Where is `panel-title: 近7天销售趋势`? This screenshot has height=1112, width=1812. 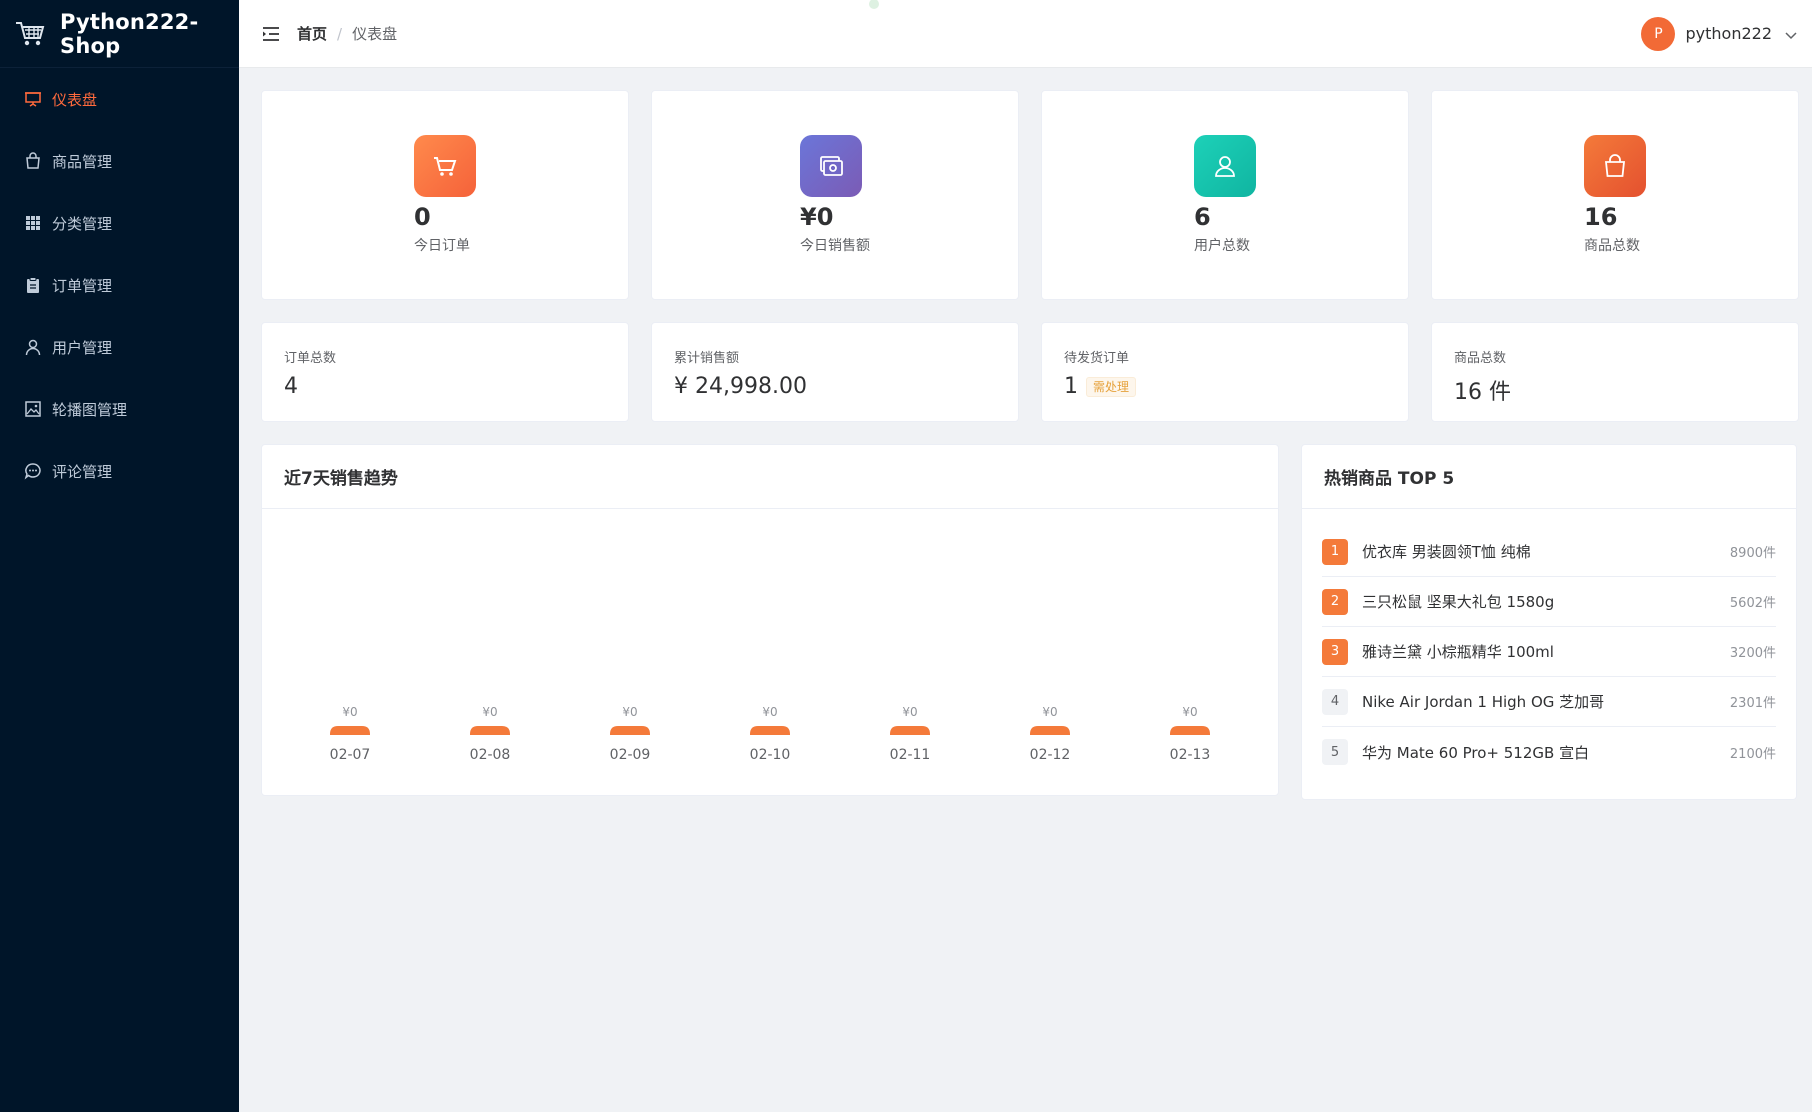 panel-title: 近7天销售趋势 is located at coordinates (770, 477).